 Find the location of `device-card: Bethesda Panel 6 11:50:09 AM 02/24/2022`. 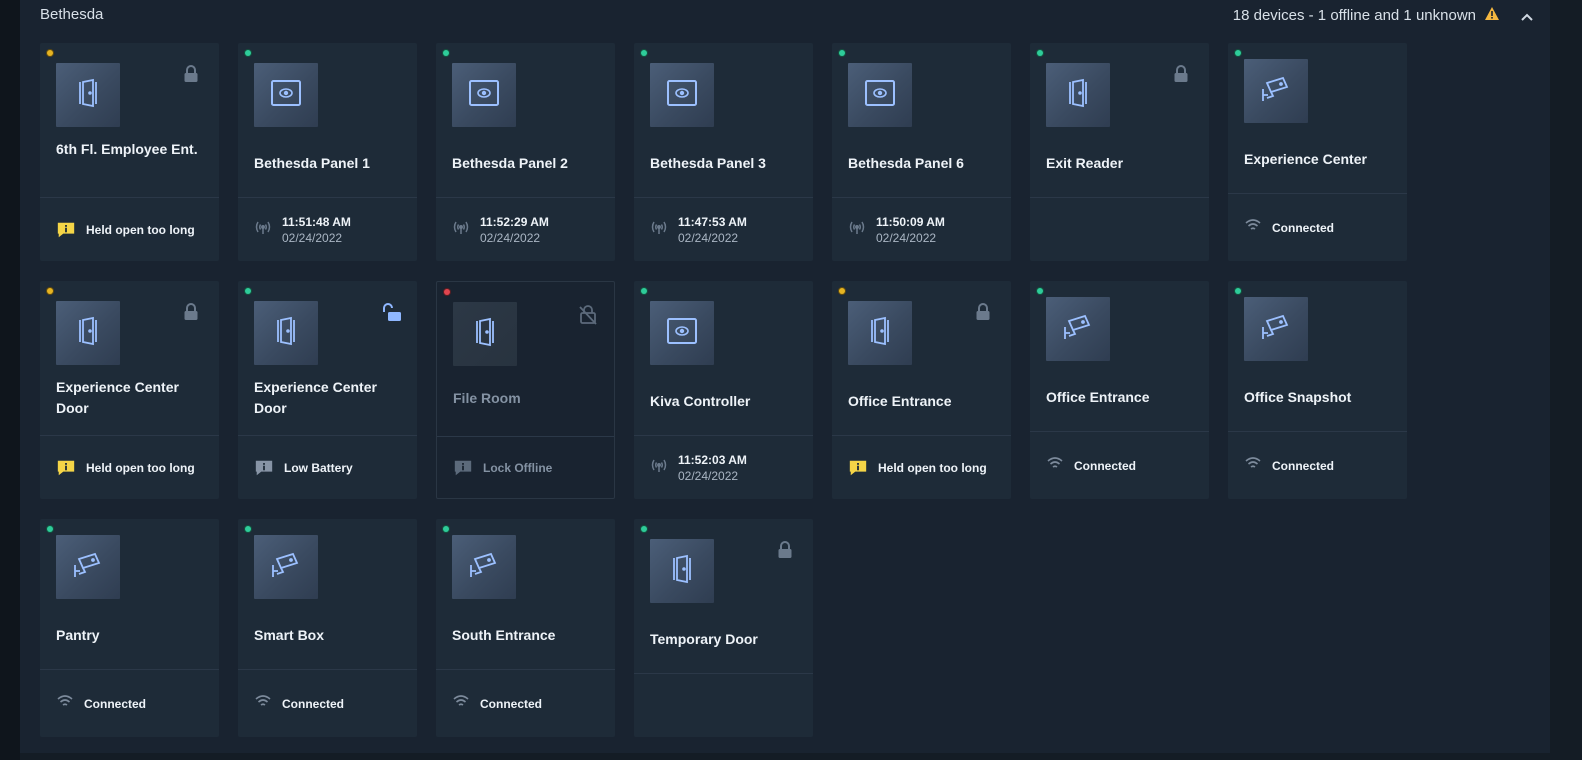

device-card: Bethesda Panel 6 11:50:09 AM 02/24/2022 is located at coordinates (921, 152).